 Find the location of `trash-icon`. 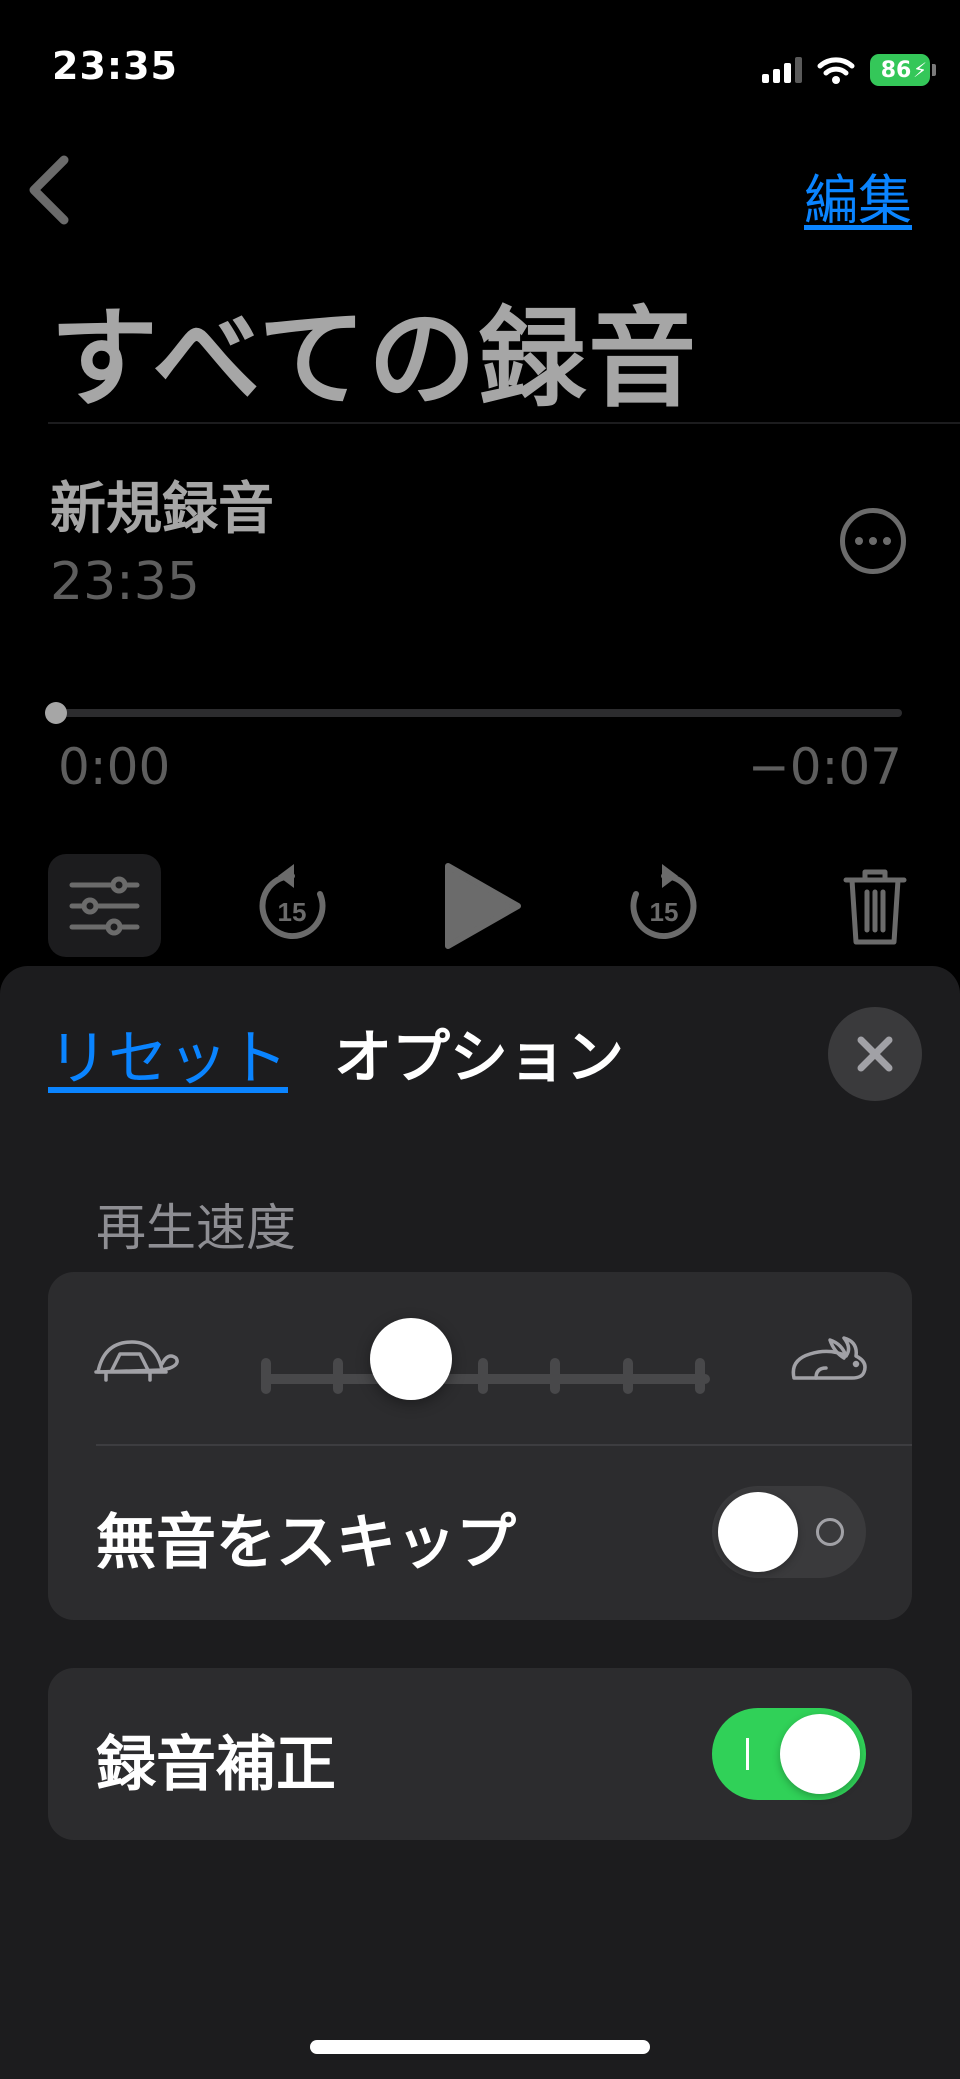

trash-icon is located at coordinates (875, 907).